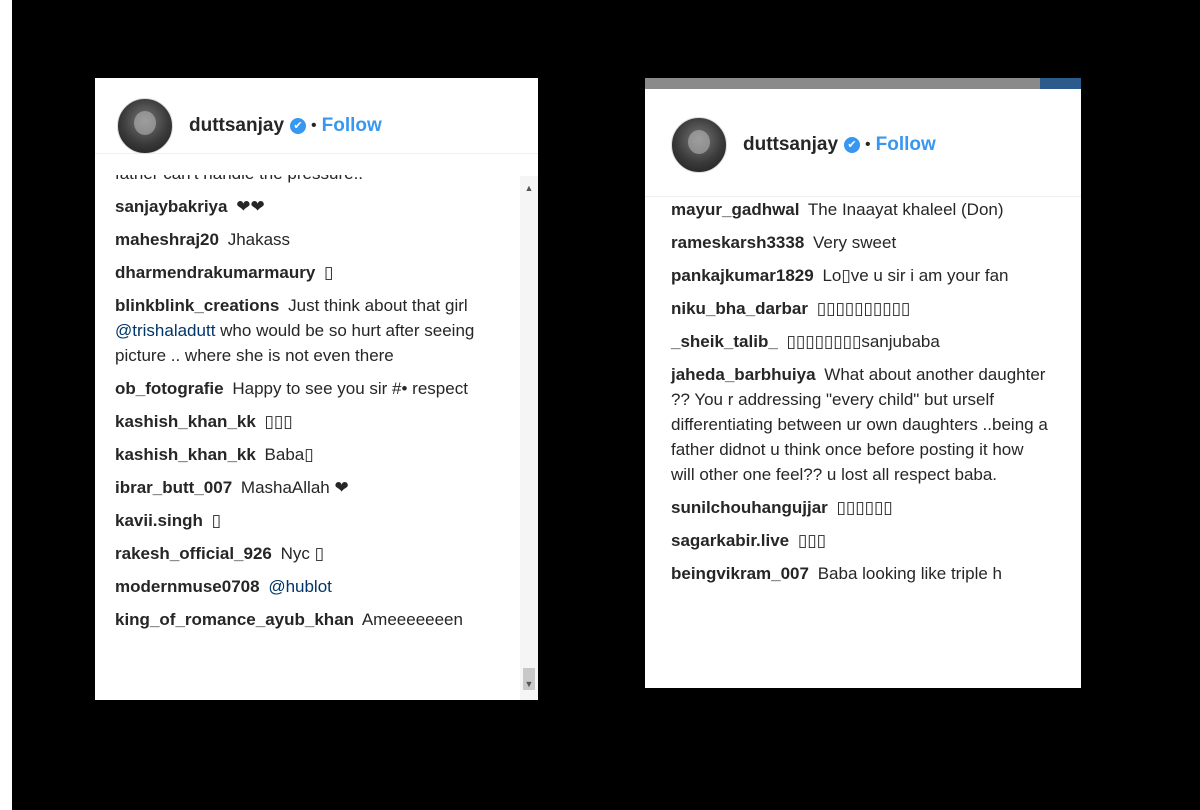 The height and width of the screenshot is (810, 1200). What do you see at coordinates (915, 275) in the screenshot?
I see `comment-text: Lo▯ve u sir i am your fan` at bounding box center [915, 275].